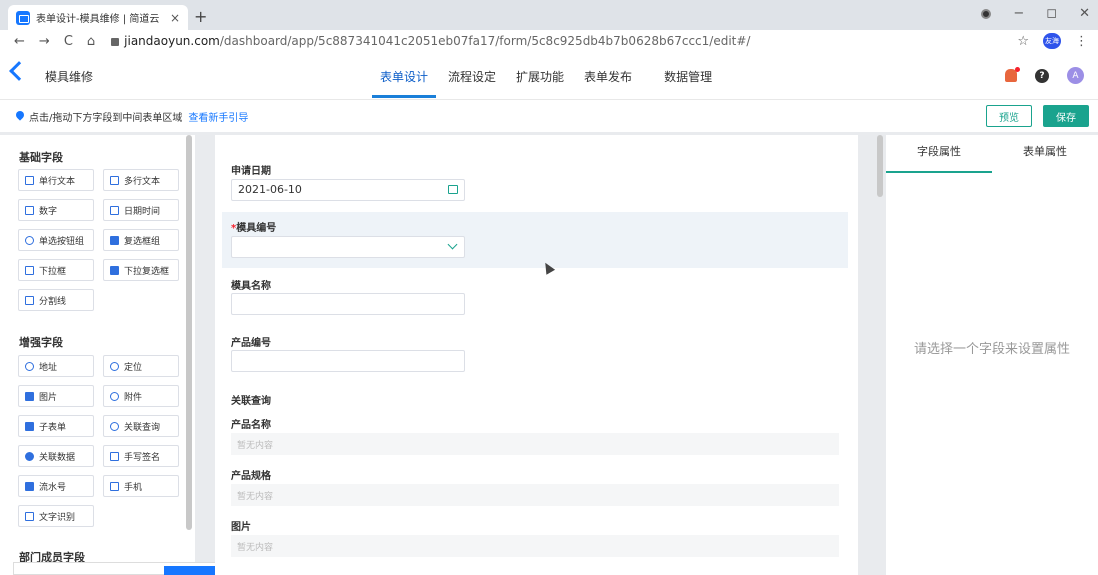 The width and height of the screenshot is (1098, 575). I want to click on canvas-scrollbar, so click(880, 166).